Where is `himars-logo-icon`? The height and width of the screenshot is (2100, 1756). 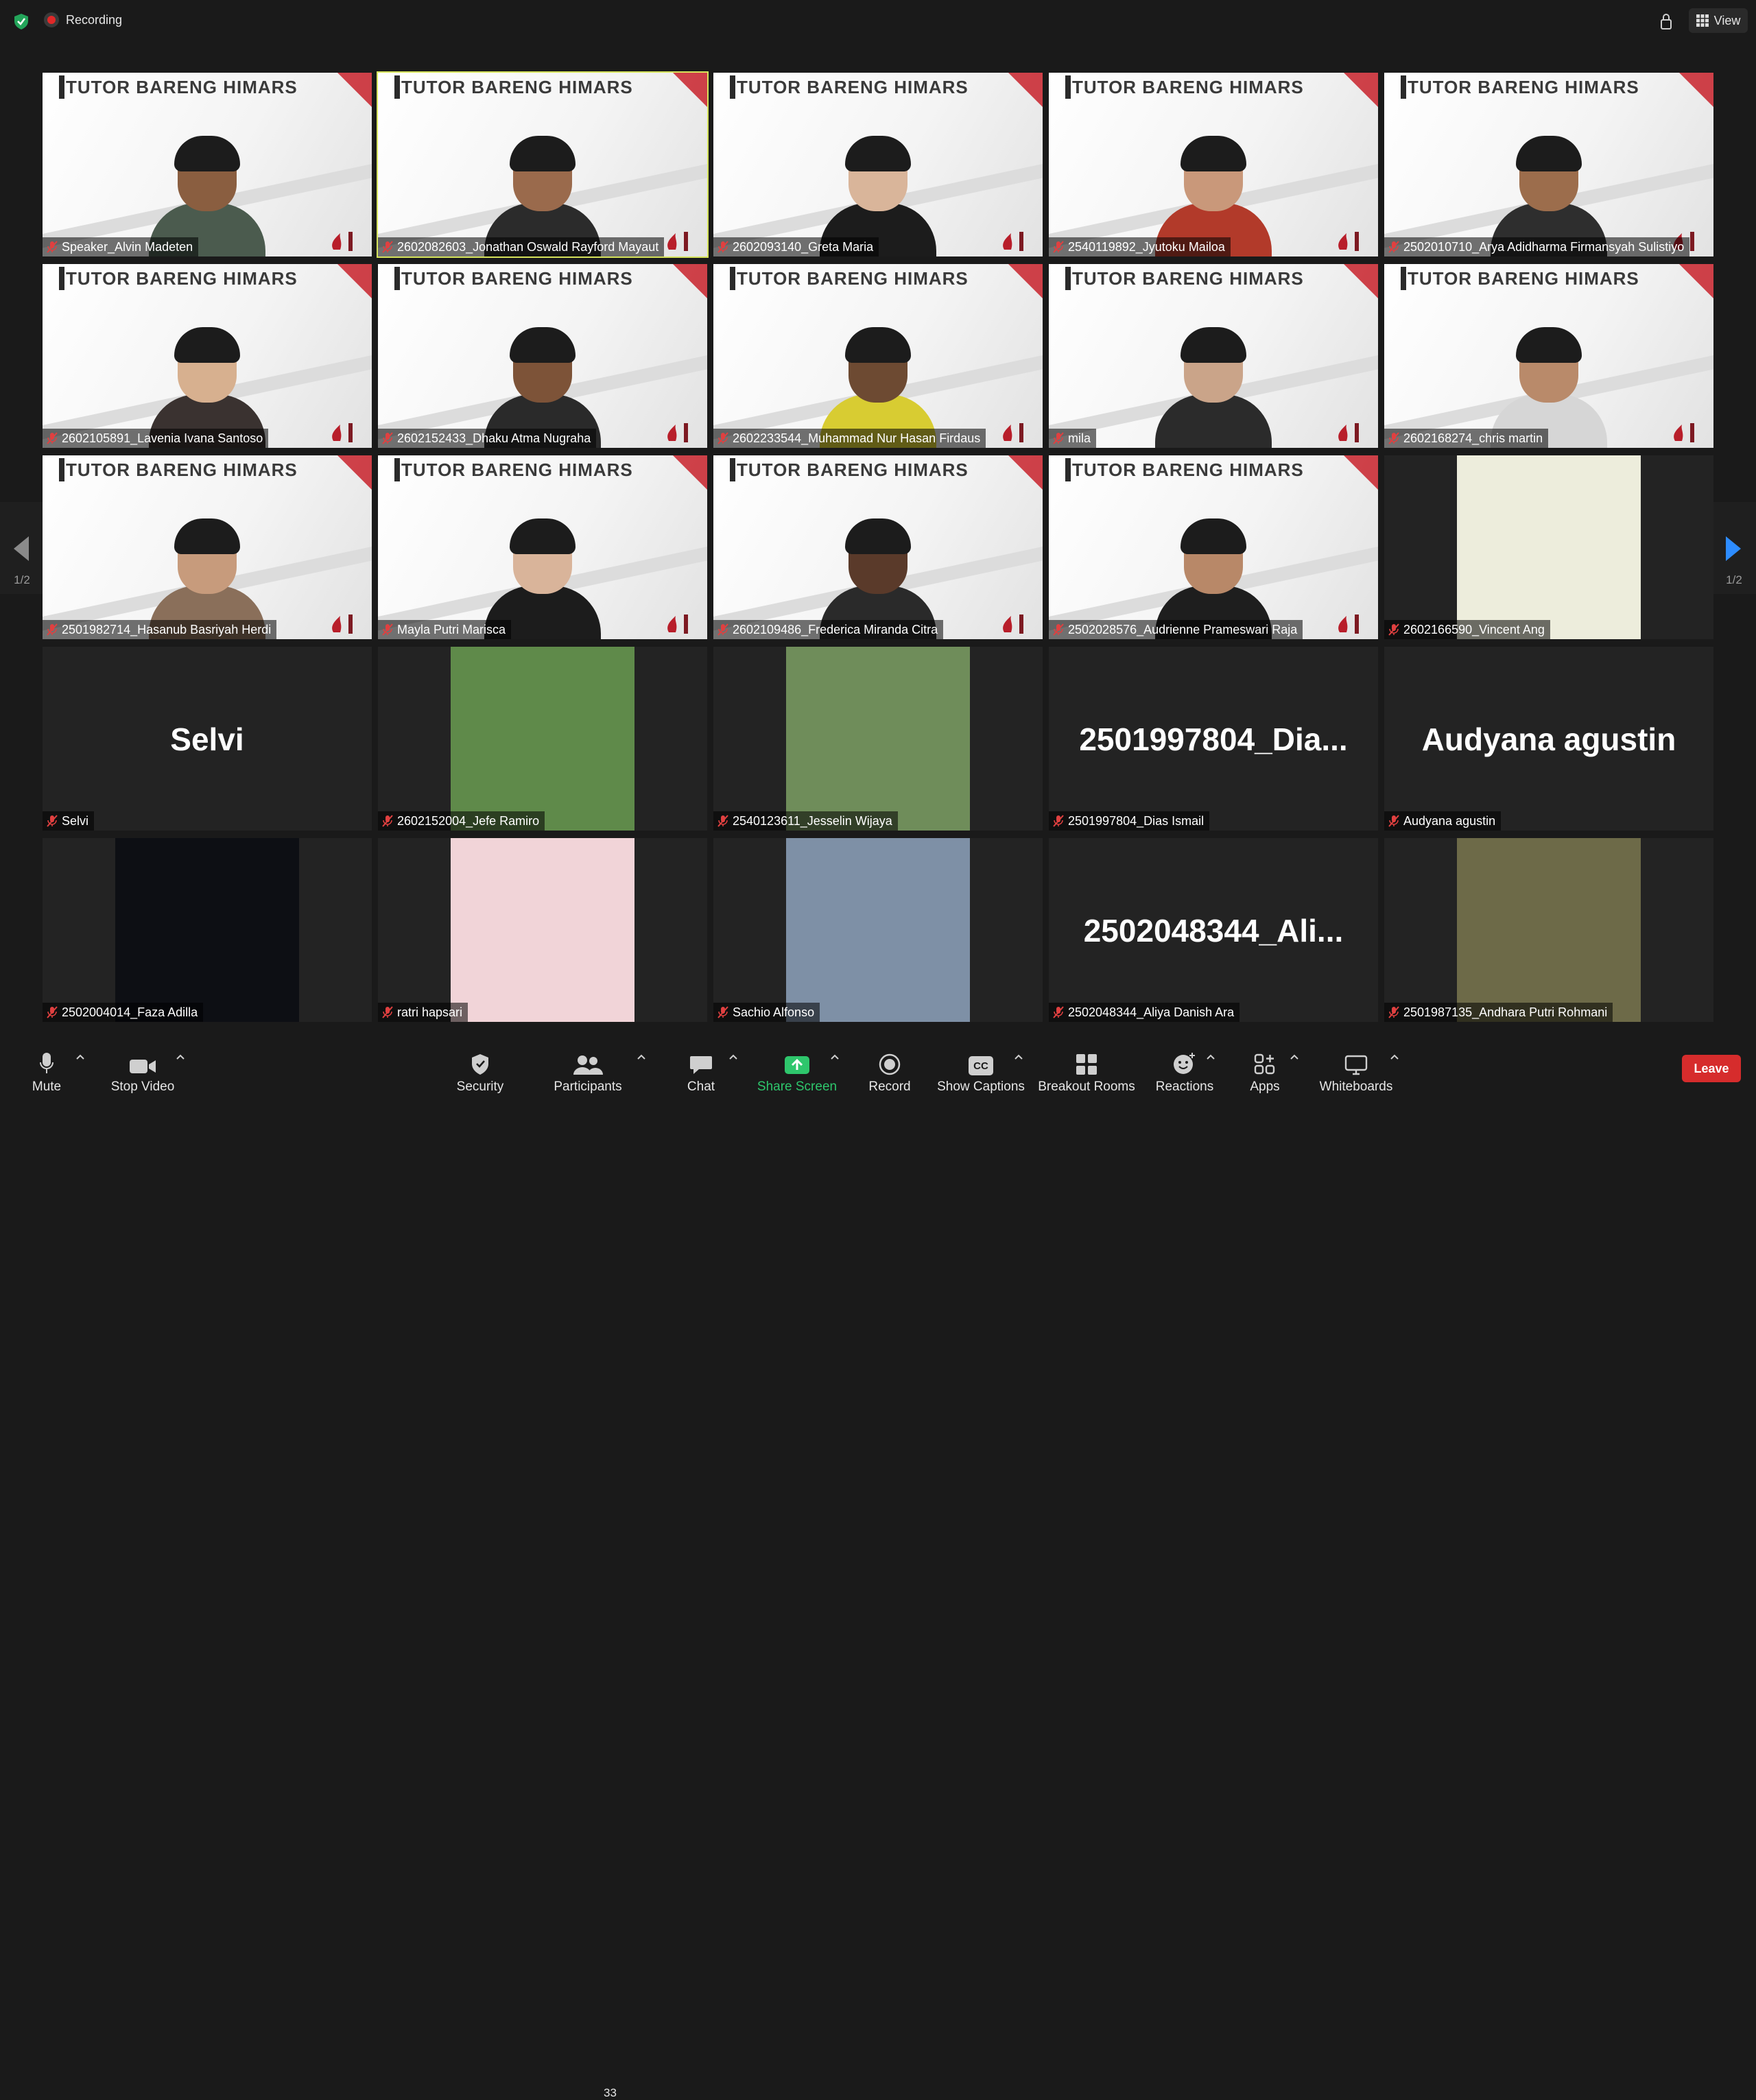
himars-logo-icon is located at coordinates (342, 241).